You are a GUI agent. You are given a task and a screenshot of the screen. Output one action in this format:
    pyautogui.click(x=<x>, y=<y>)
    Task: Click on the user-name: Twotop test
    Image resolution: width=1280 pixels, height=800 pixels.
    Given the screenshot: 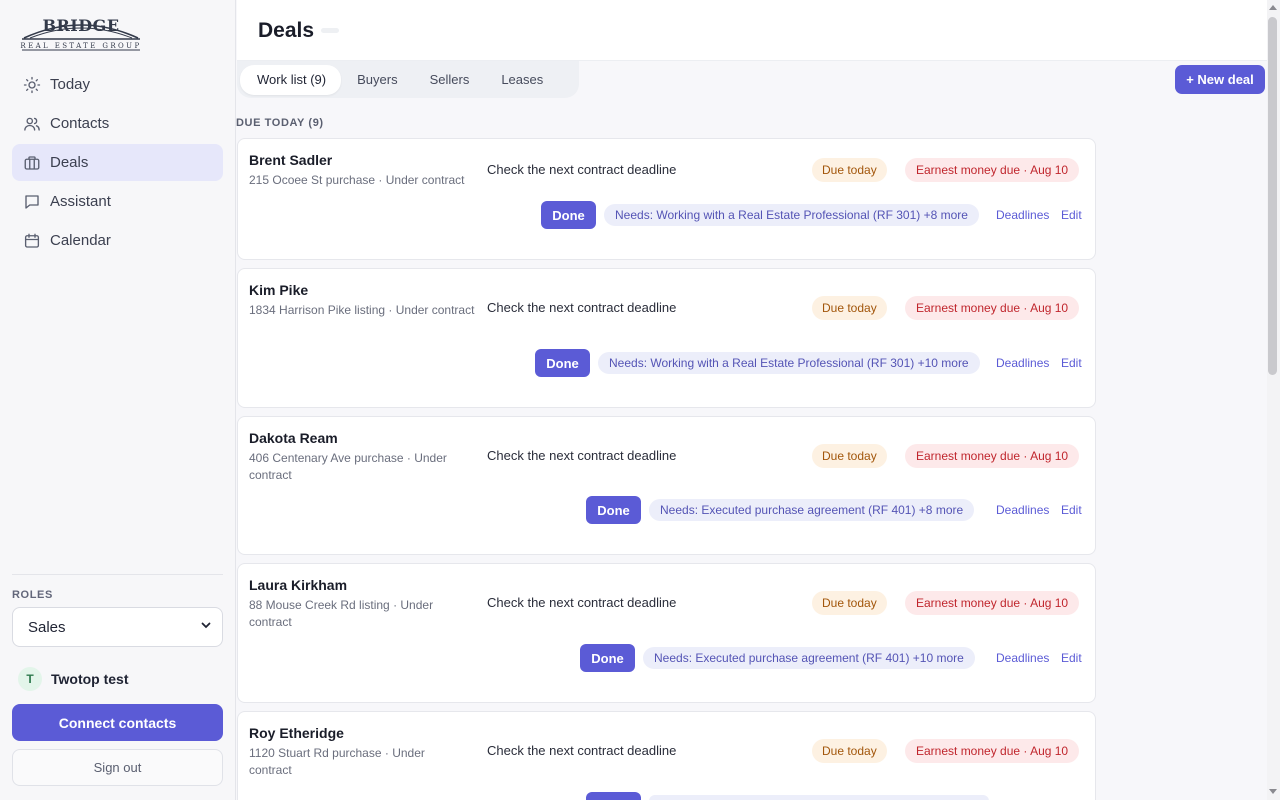 What is the action you would take?
    pyautogui.click(x=90, y=679)
    